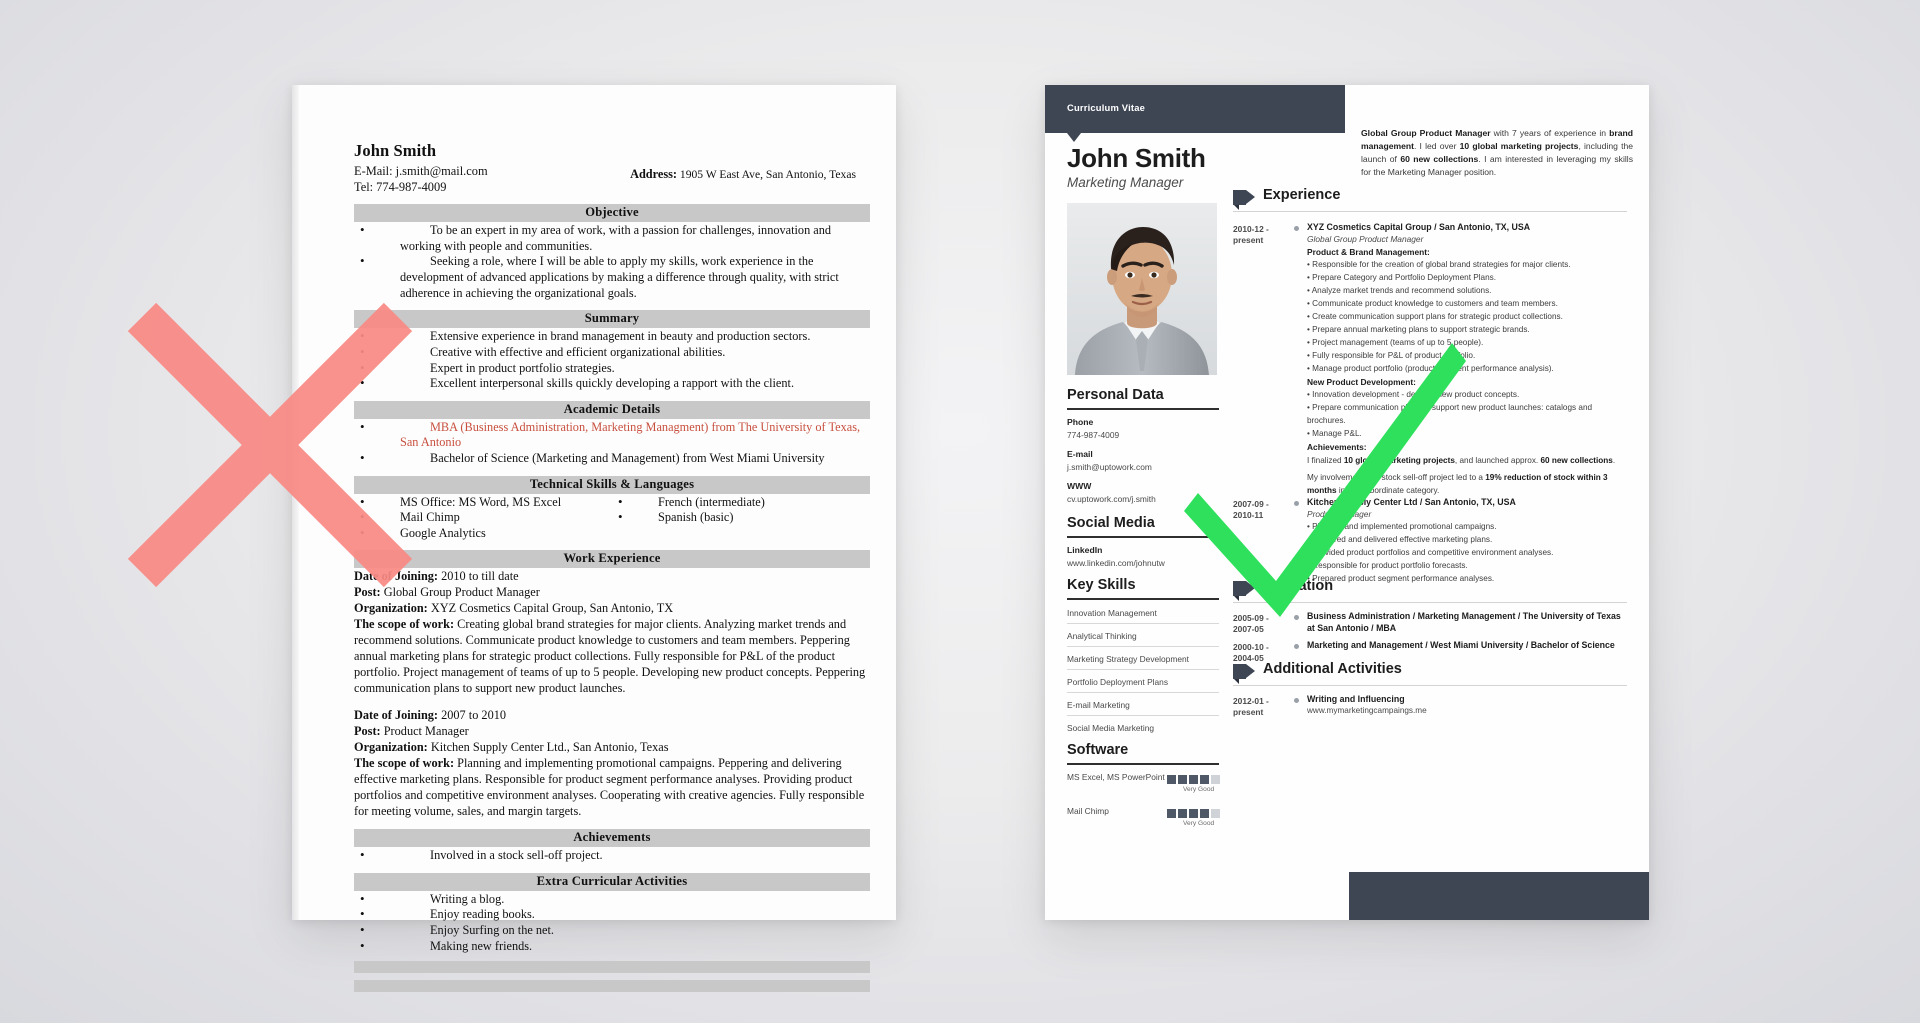  I want to click on section-flag-icon, so click(1244, 674).